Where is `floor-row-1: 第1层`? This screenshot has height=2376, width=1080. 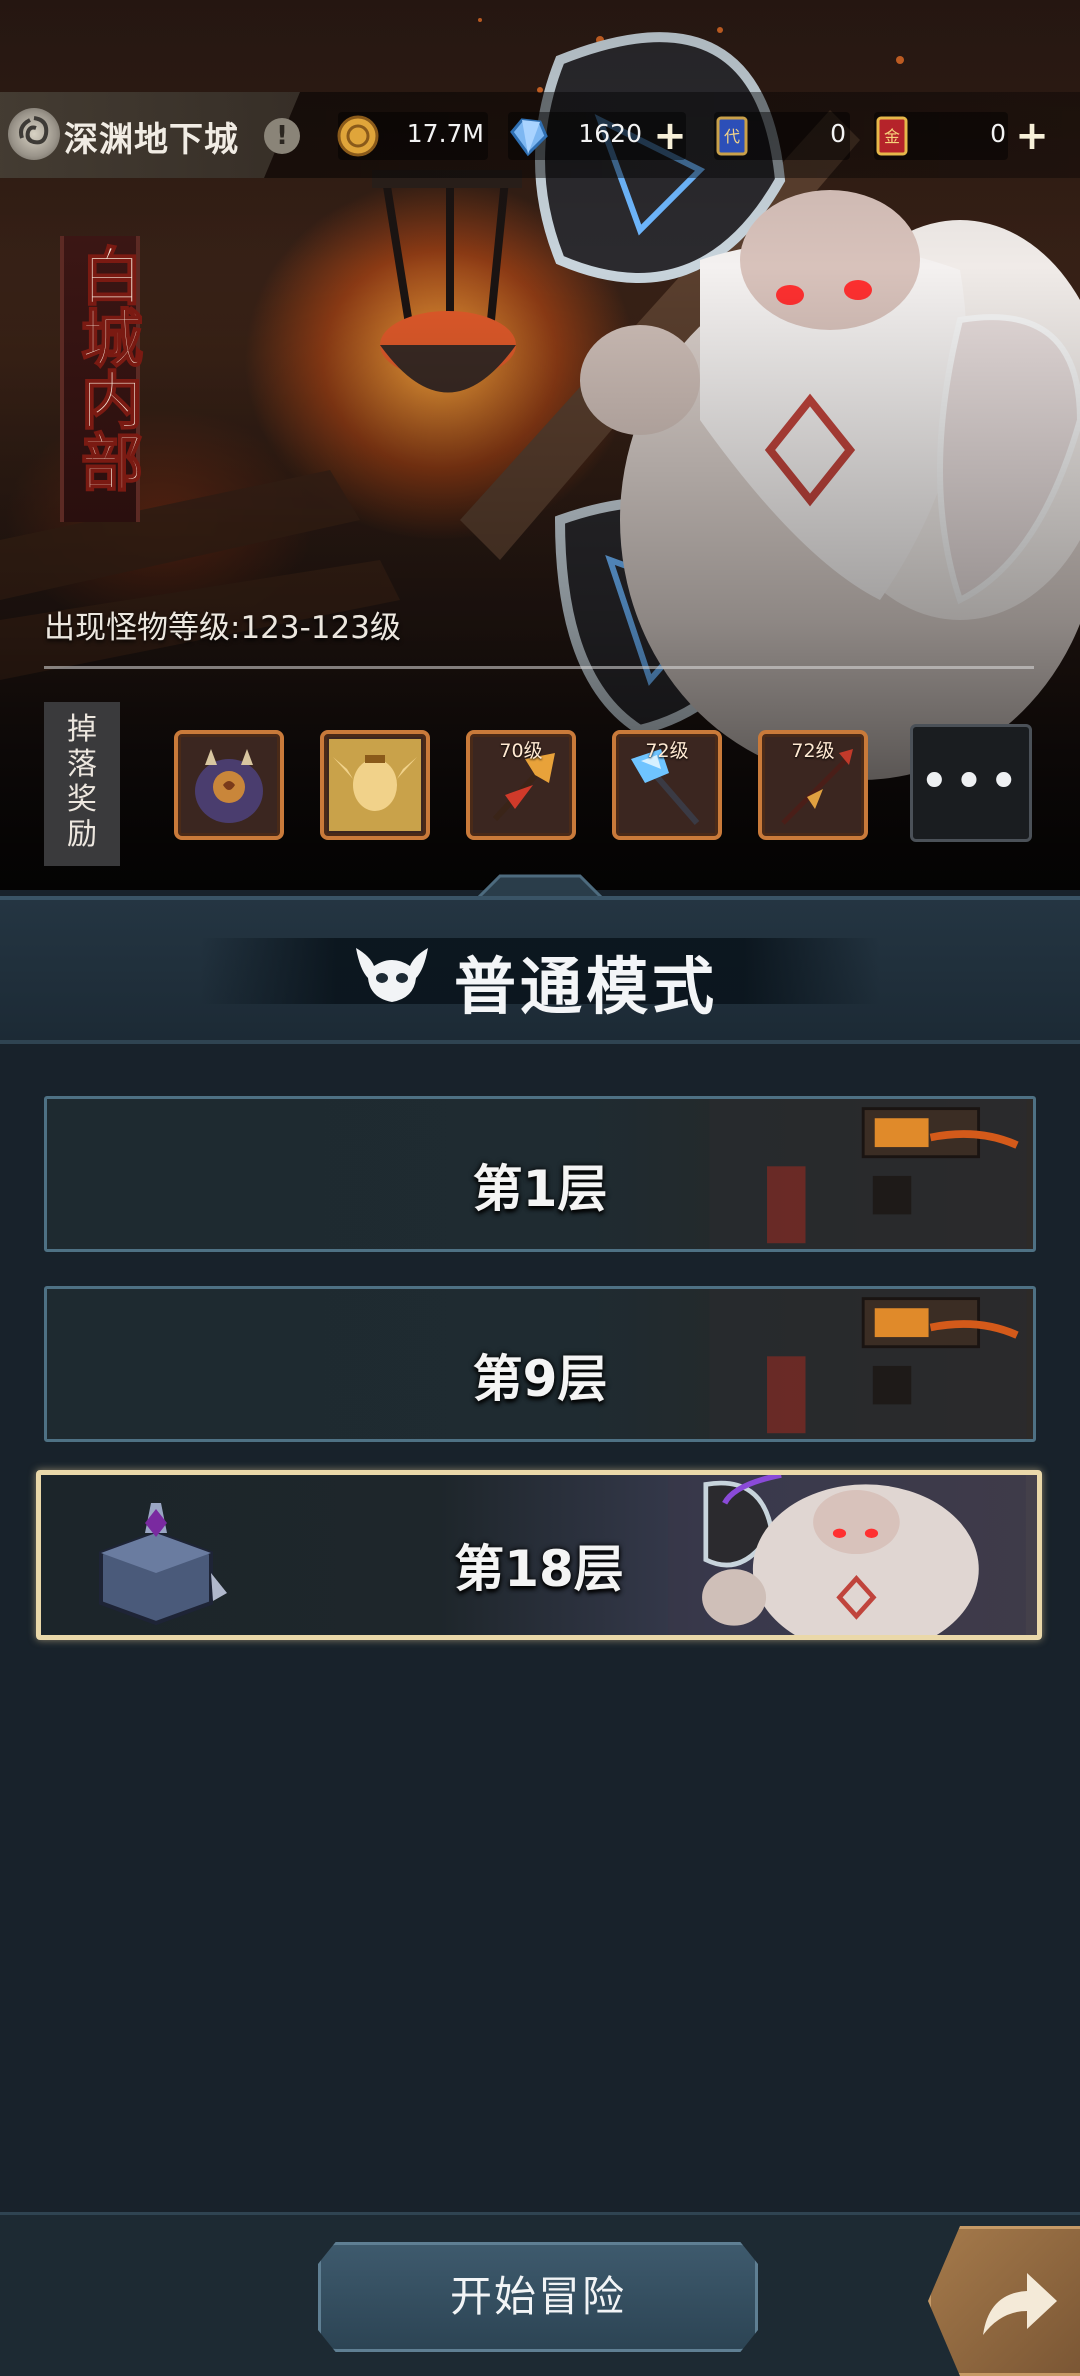
floor-row-1: 第1层 is located at coordinates (540, 1174).